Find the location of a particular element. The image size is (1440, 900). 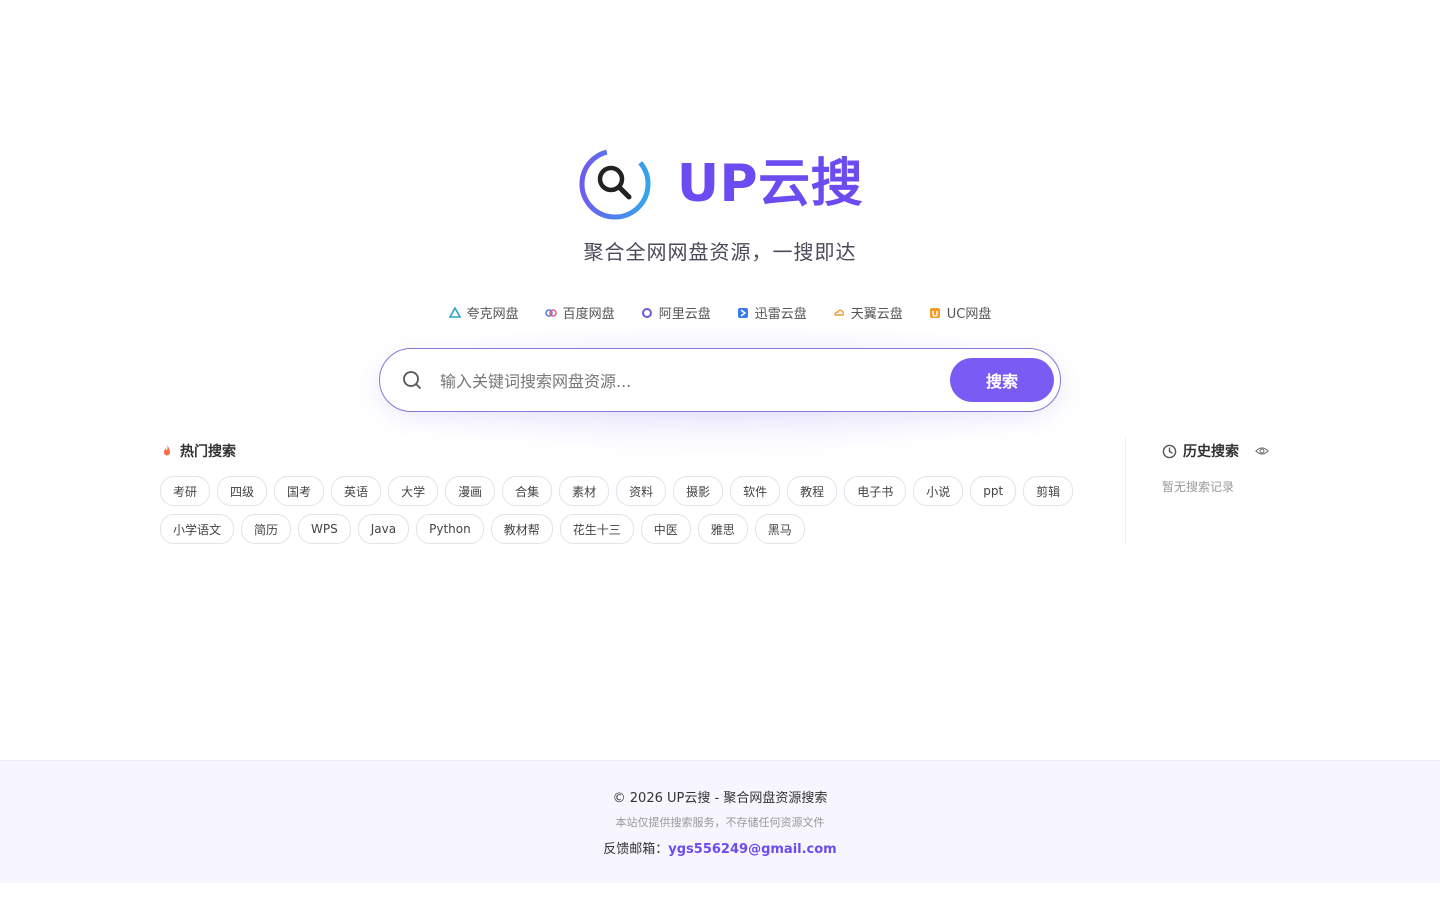

uc-icon is located at coordinates (934, 312).